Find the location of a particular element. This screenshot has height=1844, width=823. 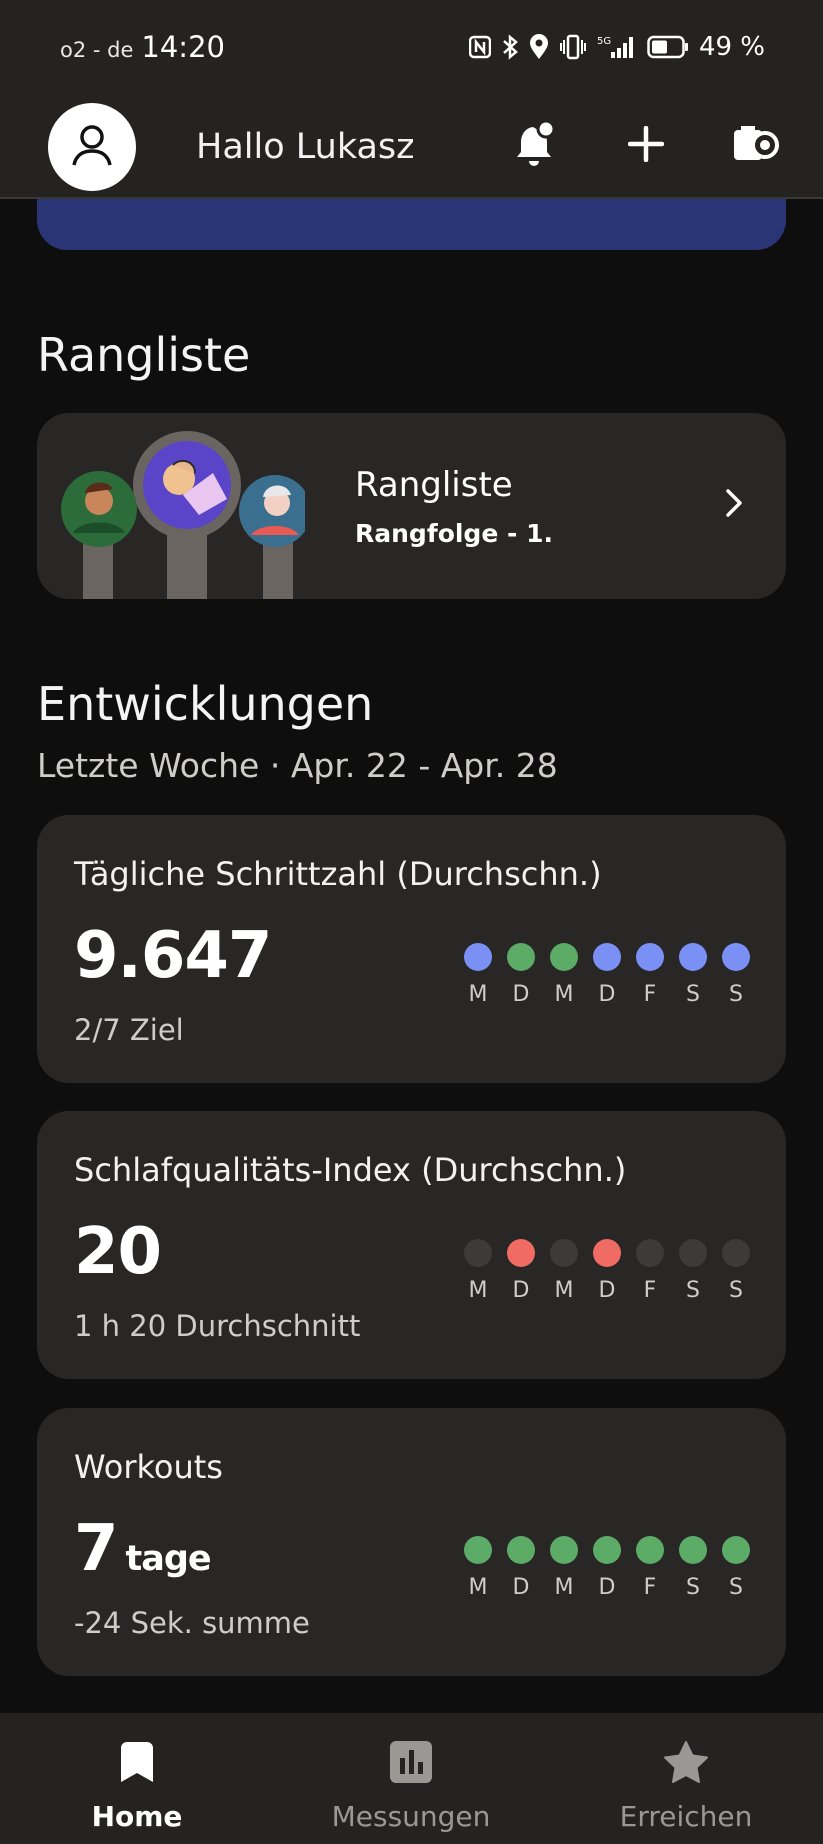

devices-button is located at coordinates (756, 146).